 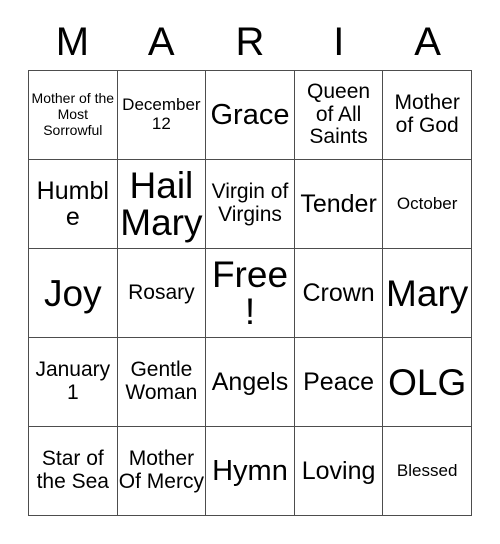 What do you see at coordinates (427, 42) in the screenshot?
I see `header-letter-5: A` at bounding box center [427, 42].